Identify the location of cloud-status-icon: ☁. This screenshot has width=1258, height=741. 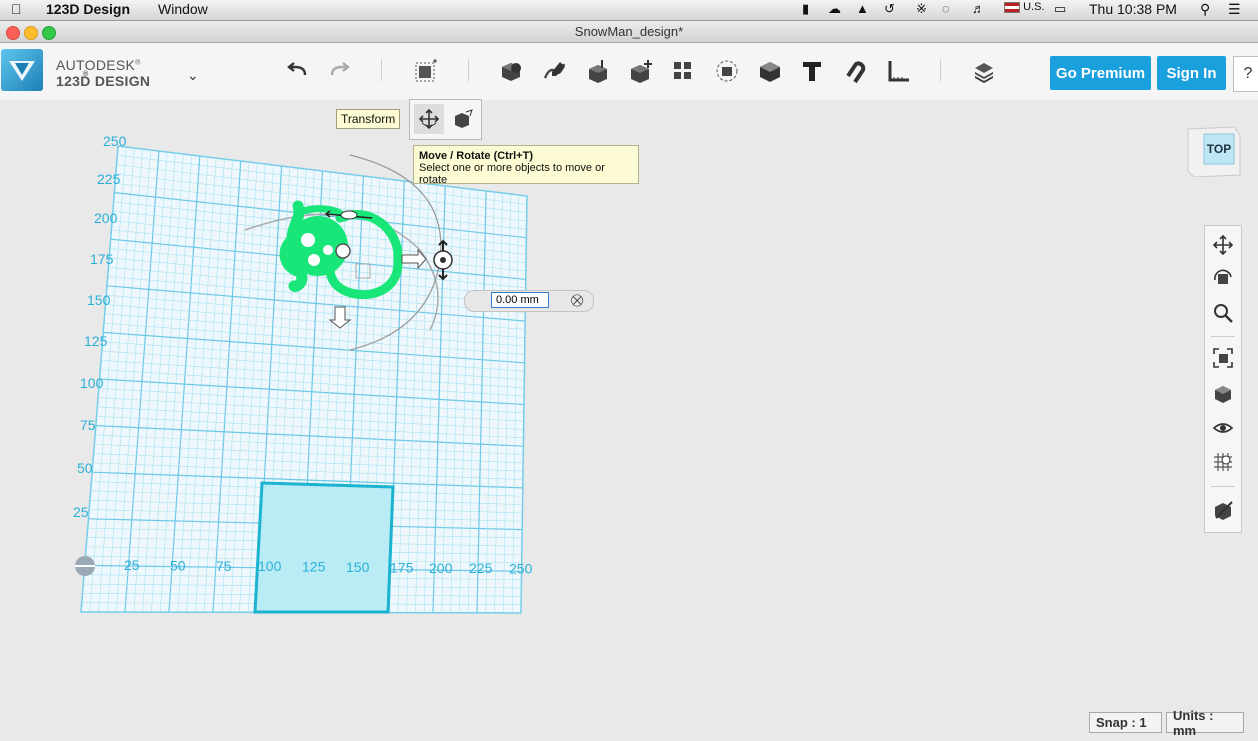
(834, 9).